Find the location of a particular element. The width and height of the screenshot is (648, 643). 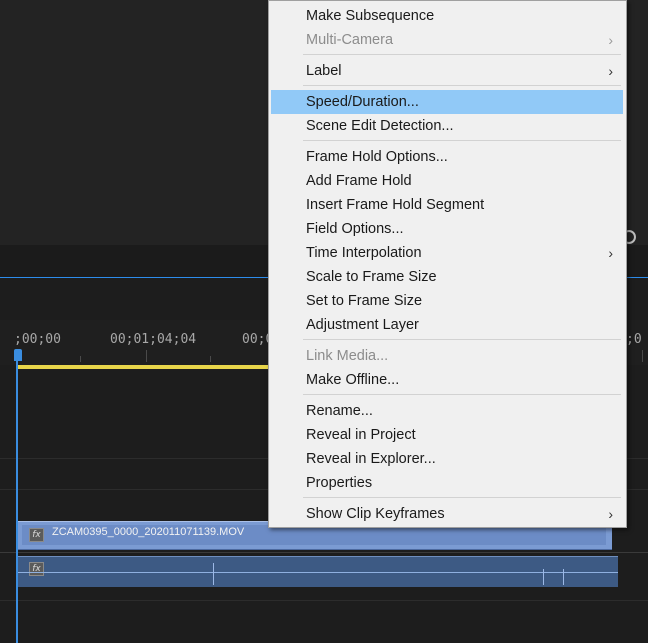

menu-item-insert-frame-hold-segment: Insert Frame Hold Segment is located at coordinates (447, 205).